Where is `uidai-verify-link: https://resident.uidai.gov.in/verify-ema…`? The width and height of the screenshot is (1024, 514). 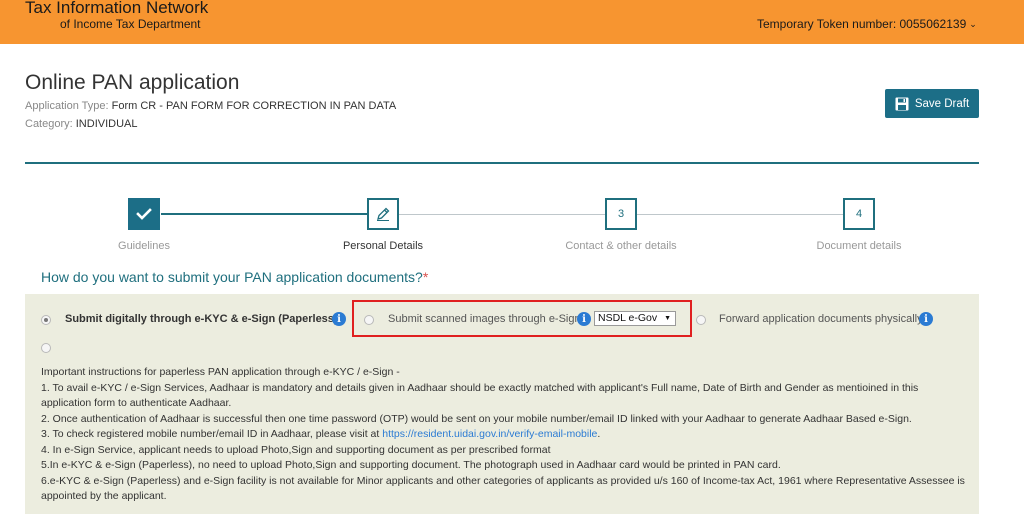 uidai-verify-link: https://resident.uidai.gov.in/verify-ema… is located at coordinates (489, 434).